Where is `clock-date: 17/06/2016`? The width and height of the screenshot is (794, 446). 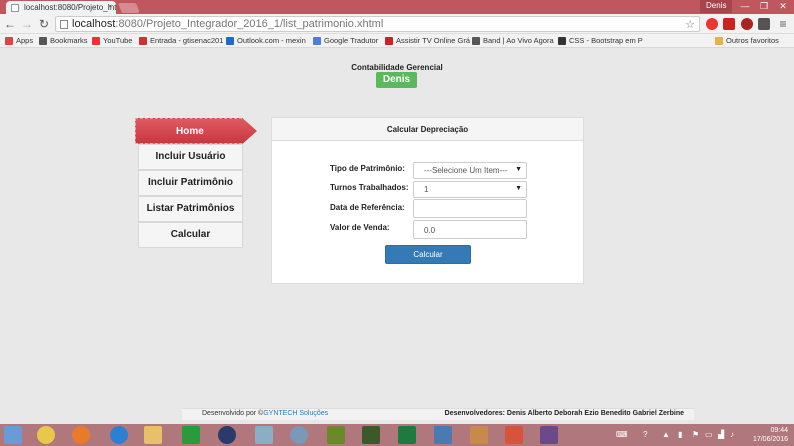
clock-date: 17/06/2016 is located at coordinates (770, 439).